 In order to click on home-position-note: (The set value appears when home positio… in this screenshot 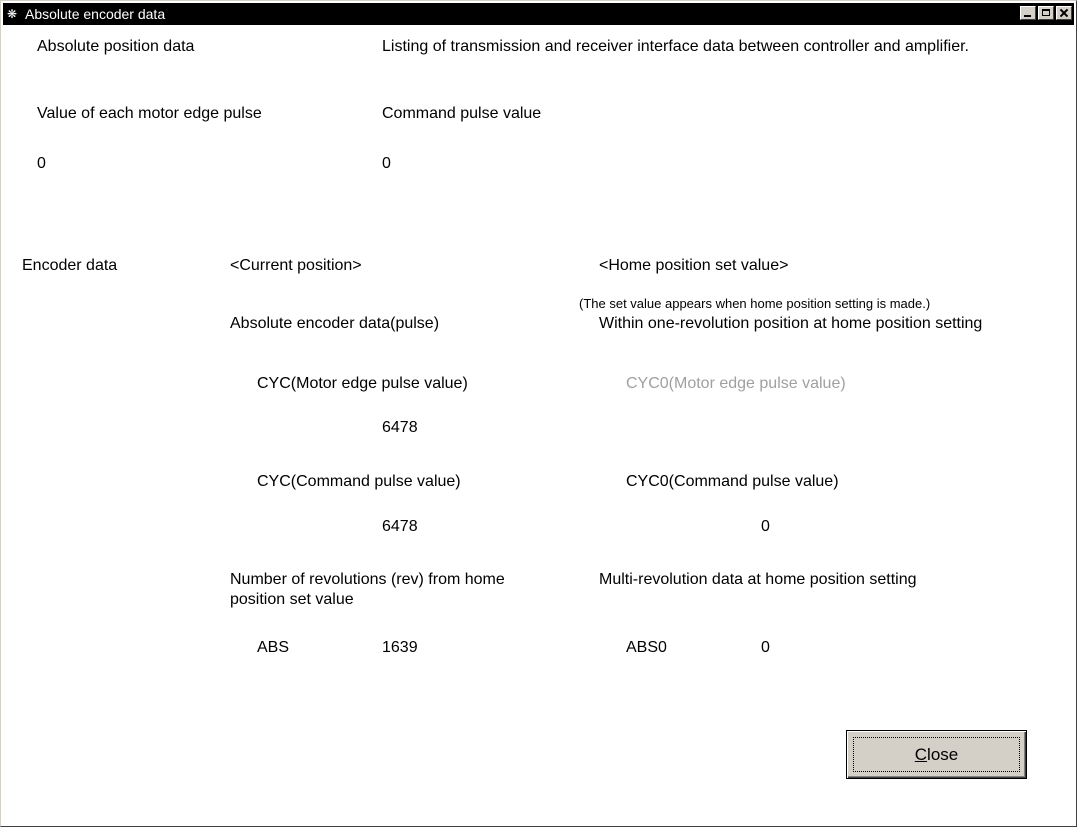, I will do `click(755, 303)`.